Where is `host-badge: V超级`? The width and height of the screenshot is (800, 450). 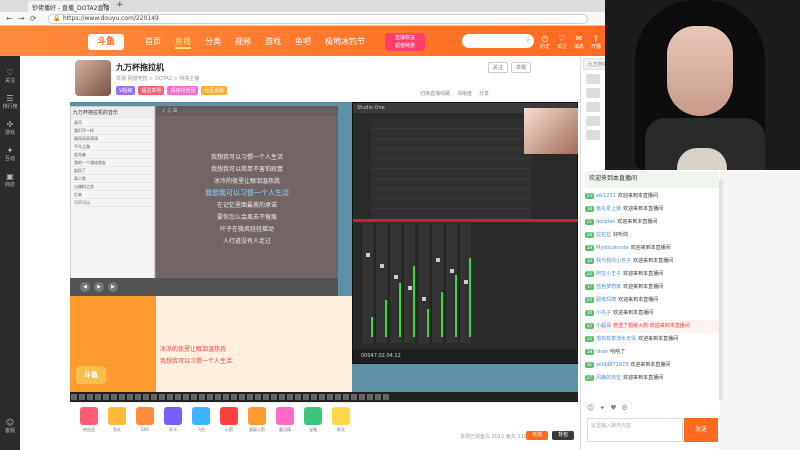
host-badge: V超级 is located at coordinates (126, 90).